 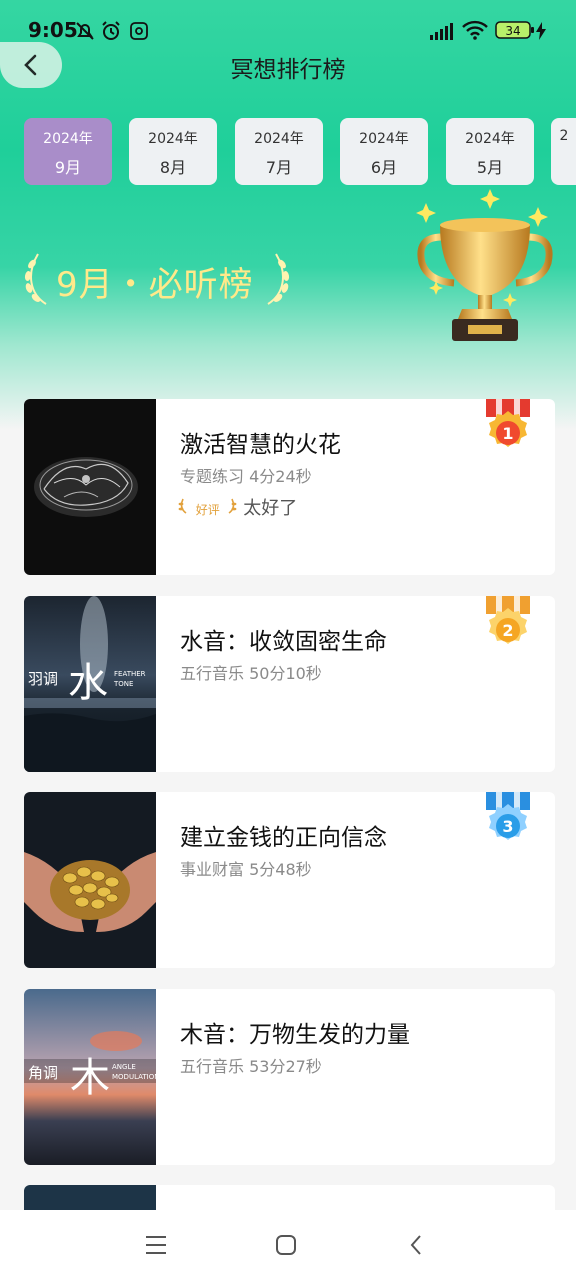 I want to click on list-item: 建立金钱的正向信念 事业财富 5分48秒 3, so click(x=289, y=880).